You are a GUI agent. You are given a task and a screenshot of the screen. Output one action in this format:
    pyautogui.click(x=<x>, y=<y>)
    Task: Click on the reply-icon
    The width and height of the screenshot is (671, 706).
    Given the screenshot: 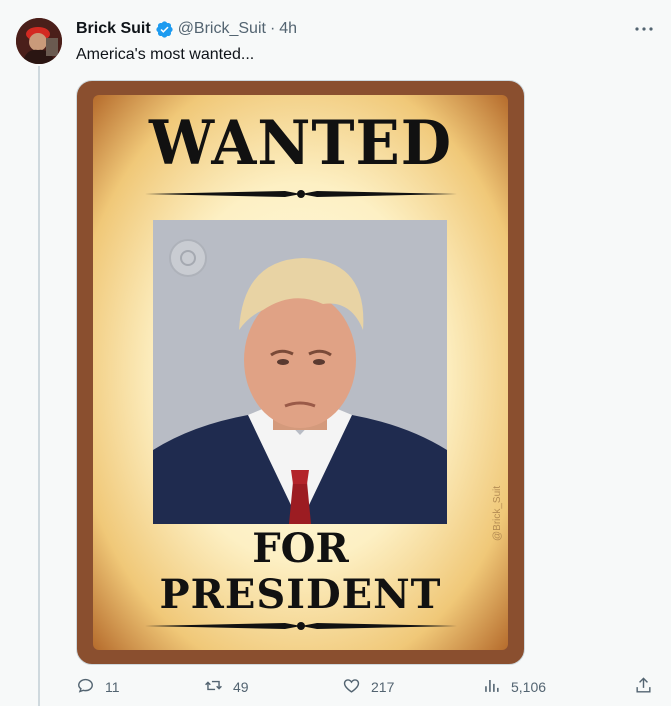 What is the action you would take?
    pyautogui.click(x=85, y=687)
    